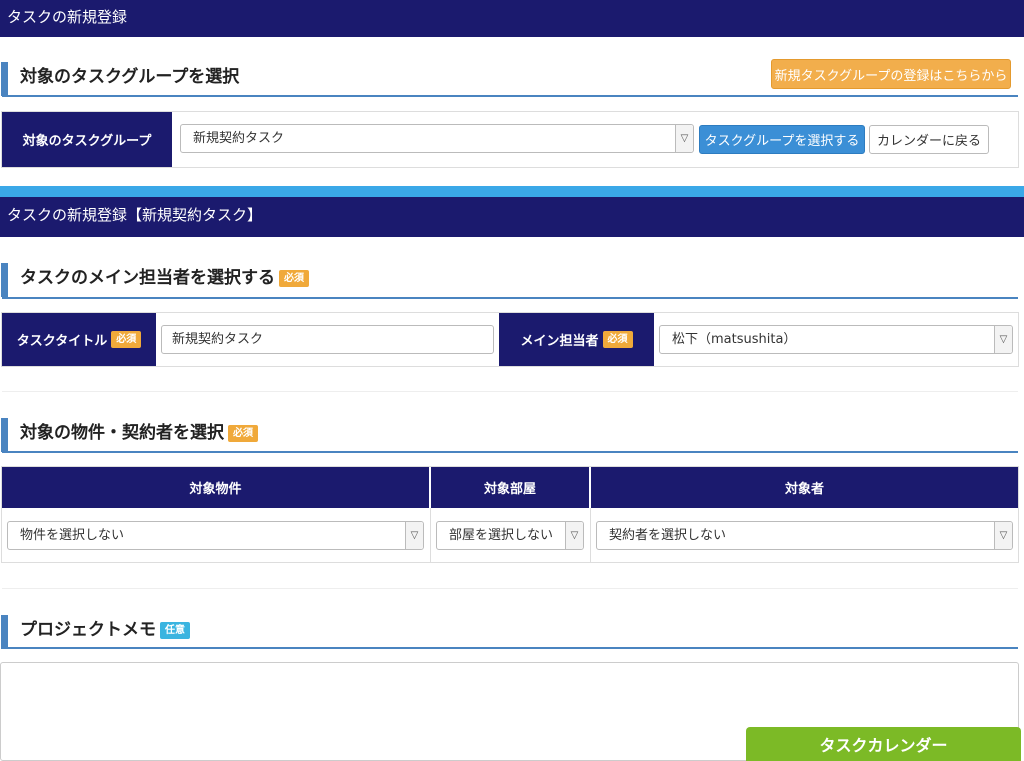  I want to click on section-title-property: 対象の物件・契約者を選択 必須, so click(129, 435).